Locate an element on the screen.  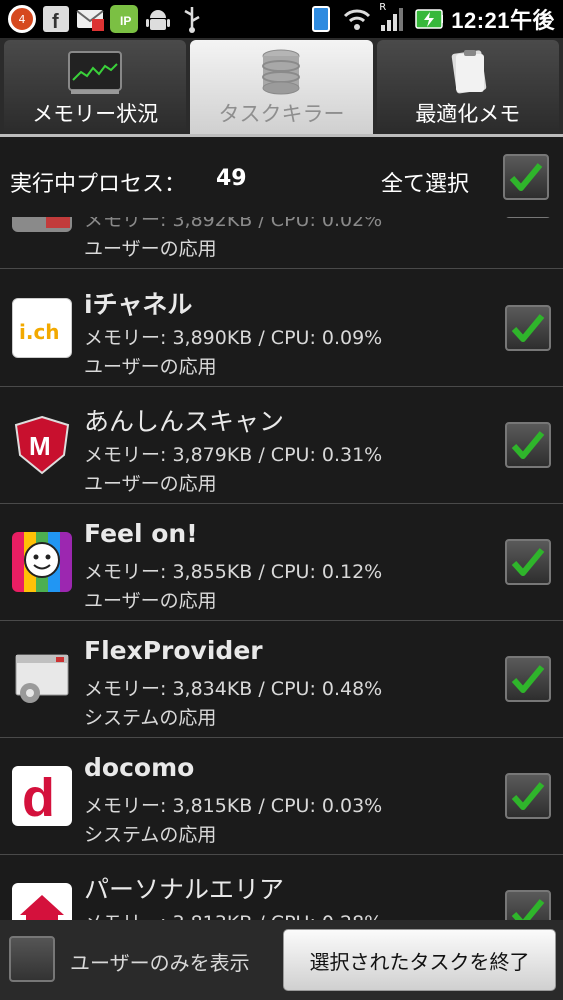
system-gear-icon is located at coordinates (42, 679).